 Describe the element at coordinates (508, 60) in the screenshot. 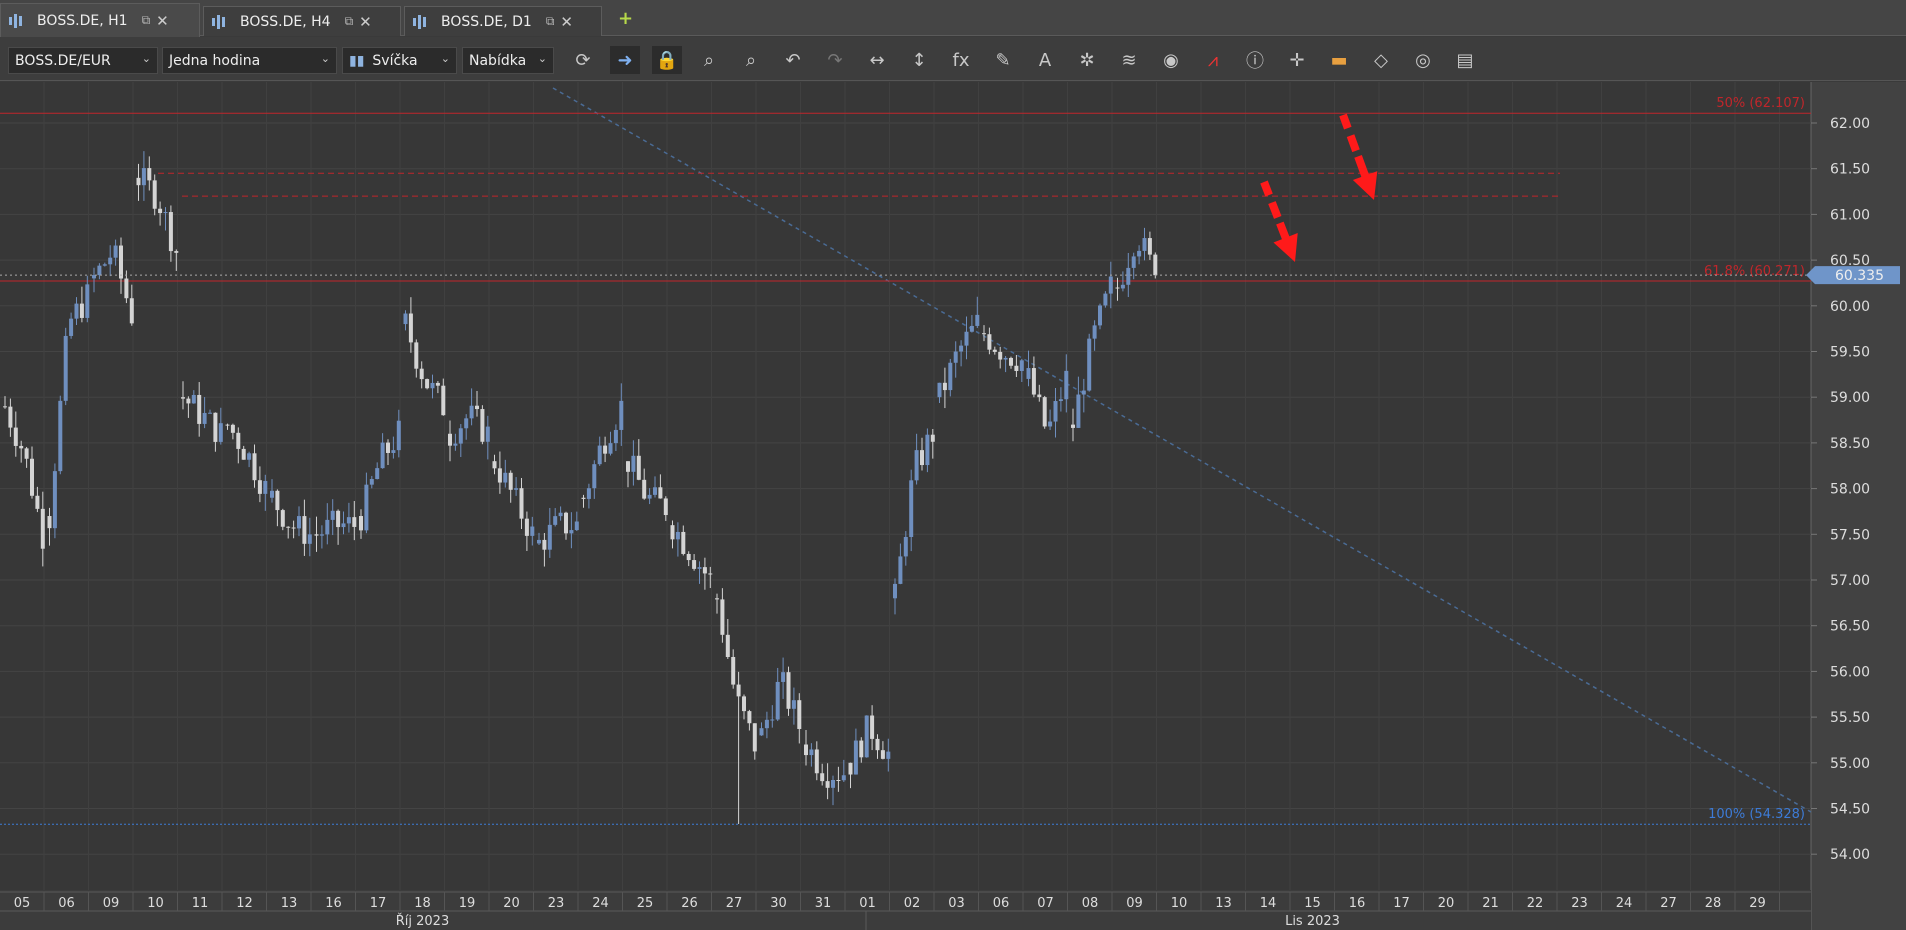

I see `price-side-select: Nabídka ⌄` at that location.